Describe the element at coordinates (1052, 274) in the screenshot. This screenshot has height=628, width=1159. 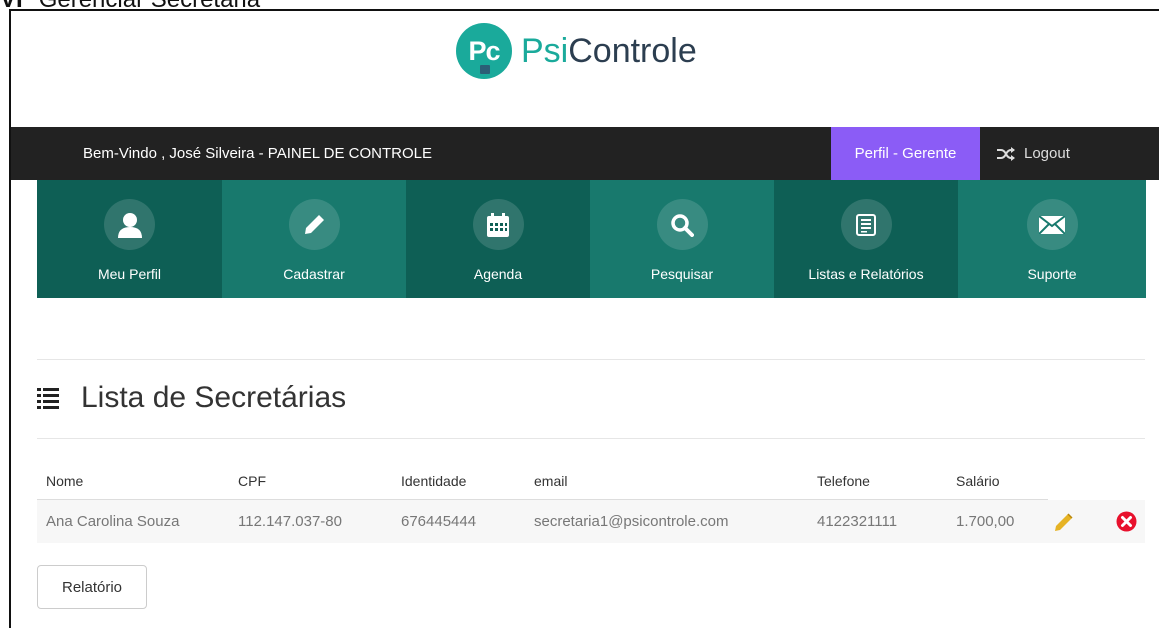
I see `tile-label: Suporte` at that location.